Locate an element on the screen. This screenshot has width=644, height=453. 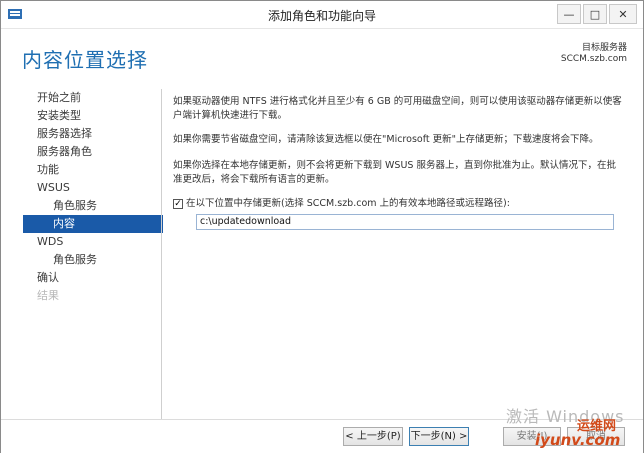
title-bar: 添加角色和功能向导 — □ ✕ is located at coordinates (322, 15).